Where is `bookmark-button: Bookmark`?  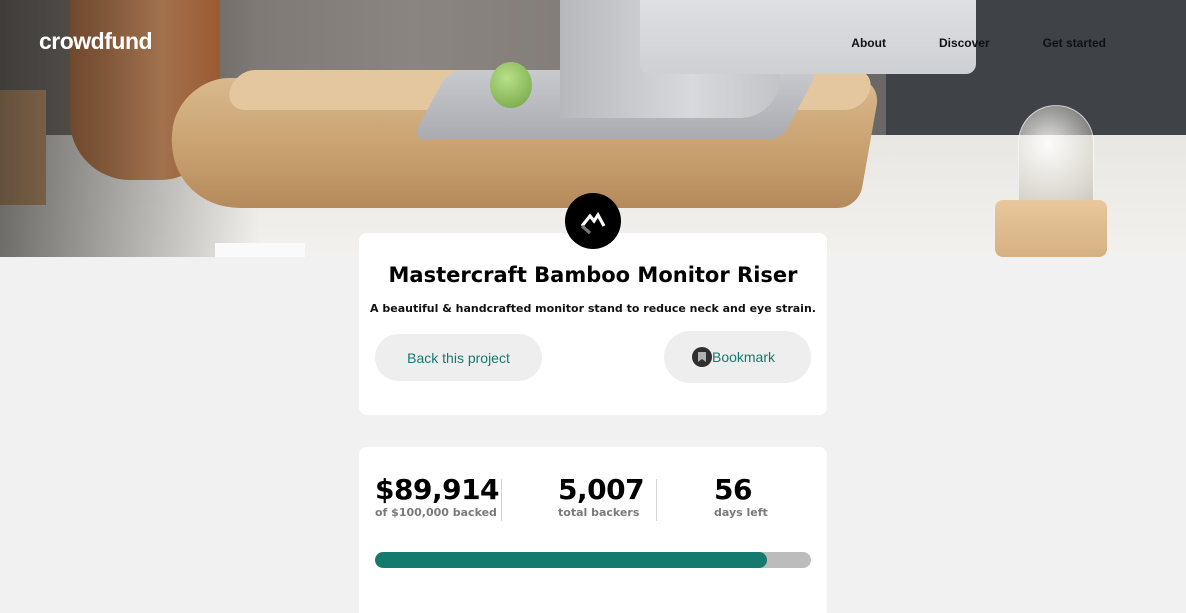 bookmark-button: Bookmark is located at coordinates (737, 357).